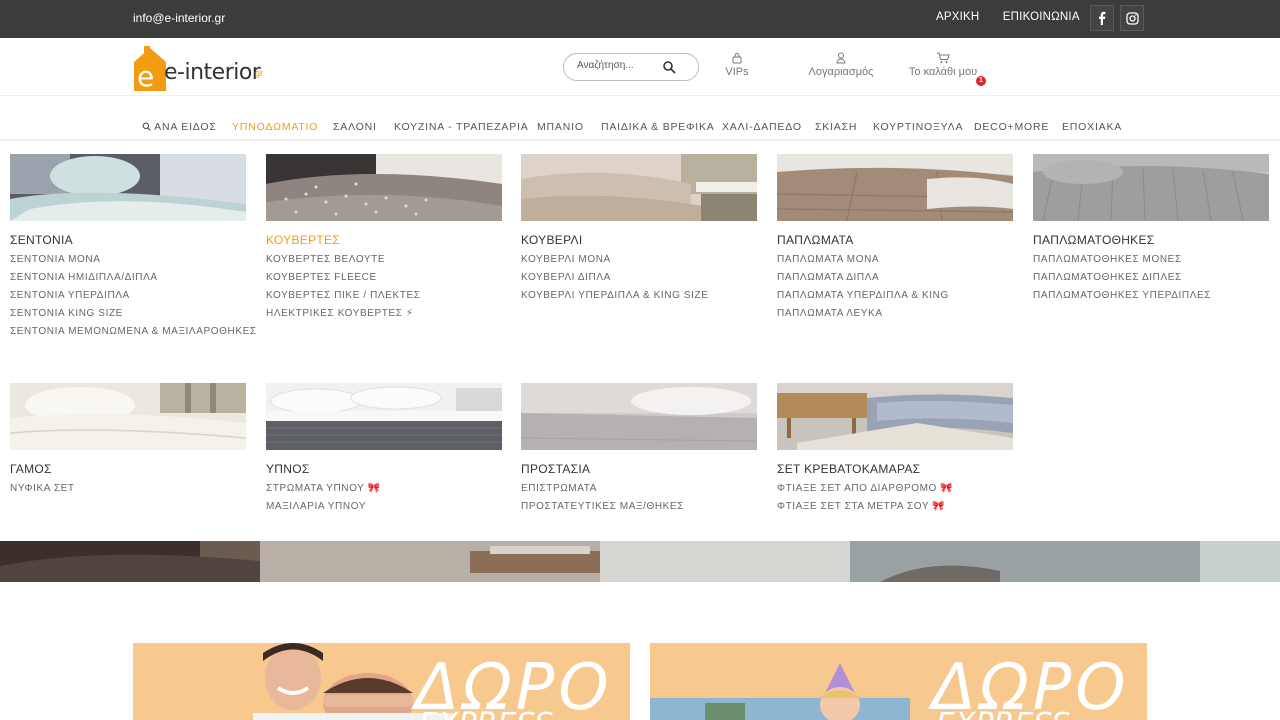 The height and width of the screenshot is (720, 1280). I want to click on instagram-icon, so click(1132, 18).